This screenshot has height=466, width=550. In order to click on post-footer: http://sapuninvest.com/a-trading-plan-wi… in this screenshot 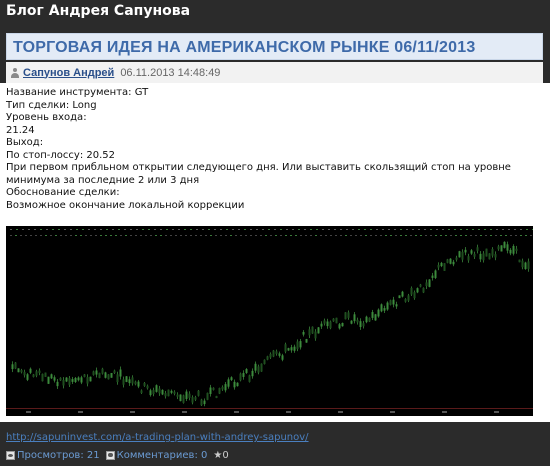, I will do `click(275, 444)`.